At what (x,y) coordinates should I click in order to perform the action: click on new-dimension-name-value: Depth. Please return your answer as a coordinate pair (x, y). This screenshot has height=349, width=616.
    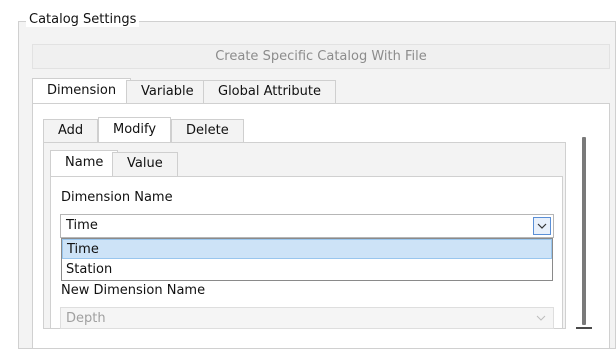
    Looking at the image, I should click on (86, 318).